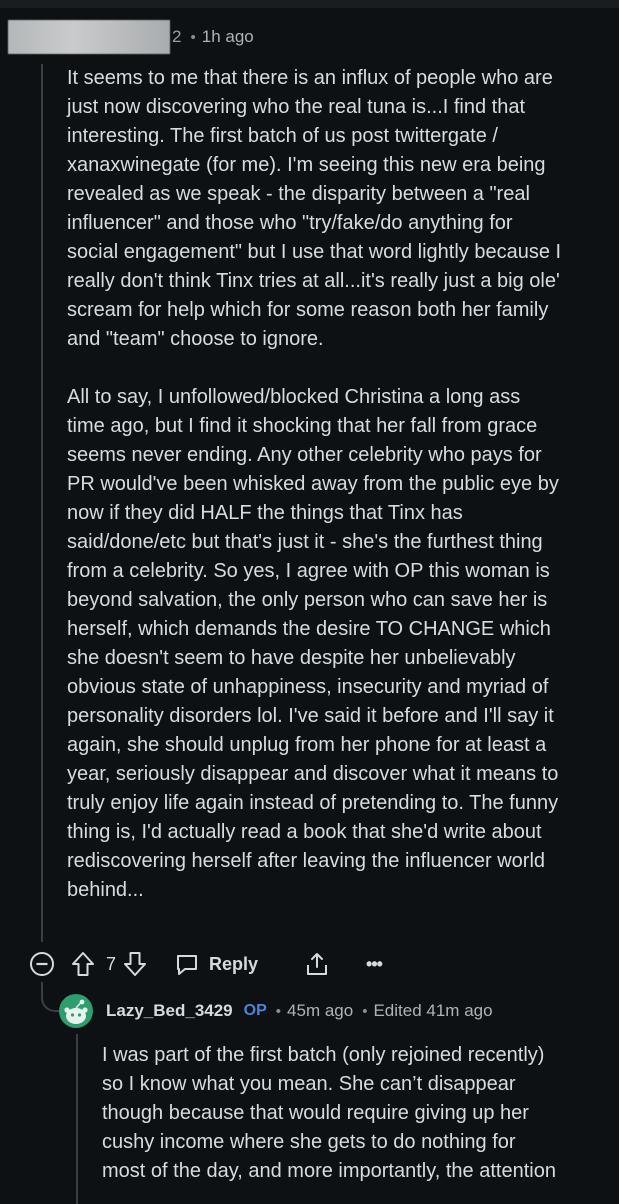 This screenshot has height=1204, width=619. I want to click on reply-username: Lazy_Bed_3429, so click(169, 1011).